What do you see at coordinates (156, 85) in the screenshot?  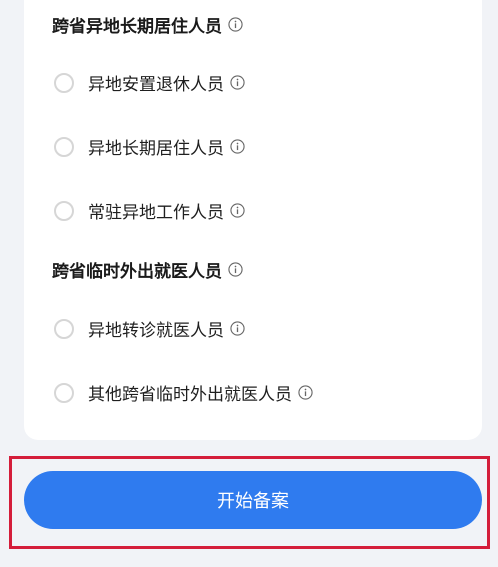 I see `option-label: 异地安置退休人员` at bounding box center [156, 85].